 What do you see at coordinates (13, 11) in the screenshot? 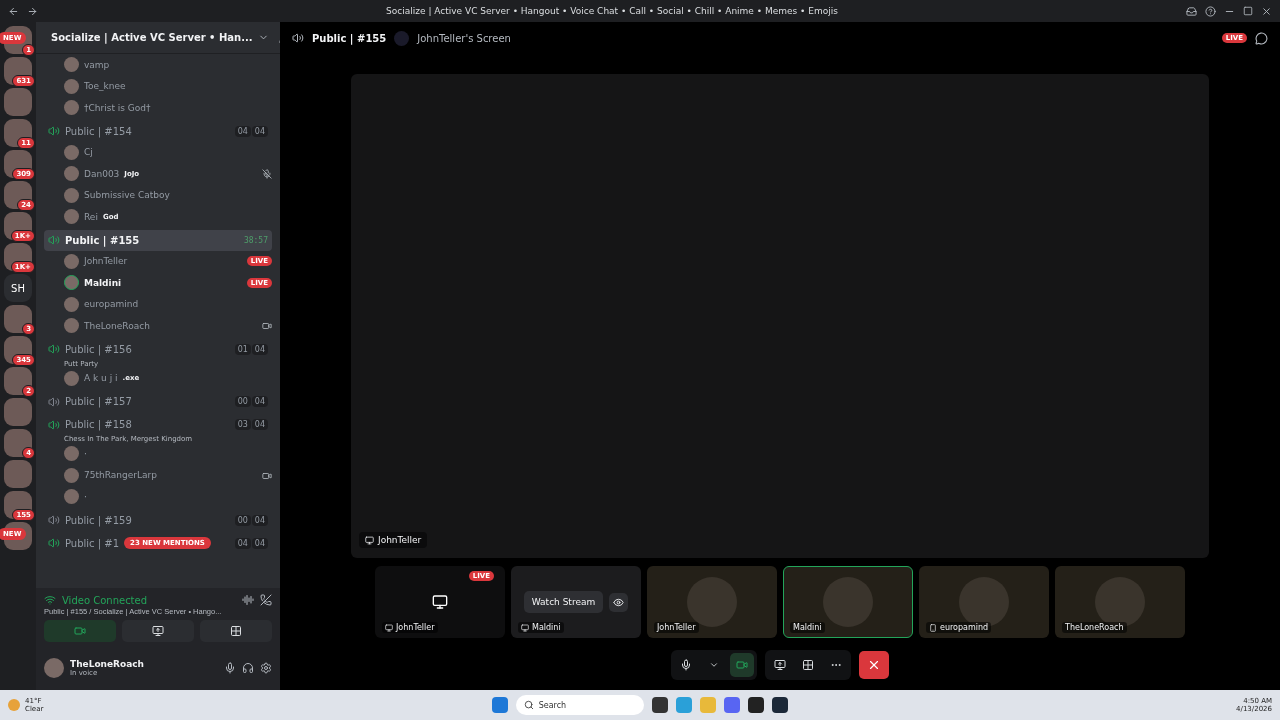
I see `back-arrow-icon` at bounding box center [13, 11].